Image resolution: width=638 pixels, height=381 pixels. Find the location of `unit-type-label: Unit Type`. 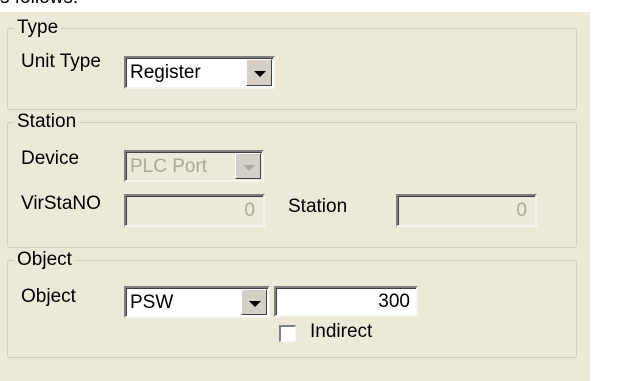

unit-type-label: Unit Type is located at coordinates (61, 61).